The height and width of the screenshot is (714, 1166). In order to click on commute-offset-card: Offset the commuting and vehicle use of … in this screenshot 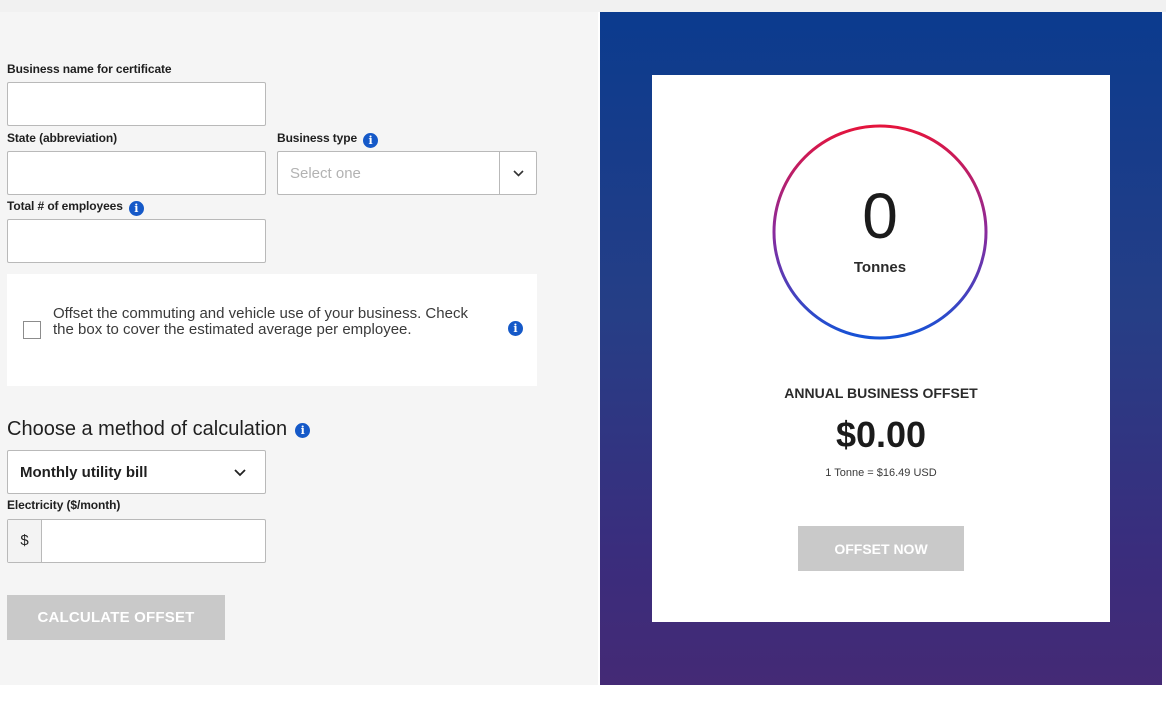, I will do `click(272, 330)`.